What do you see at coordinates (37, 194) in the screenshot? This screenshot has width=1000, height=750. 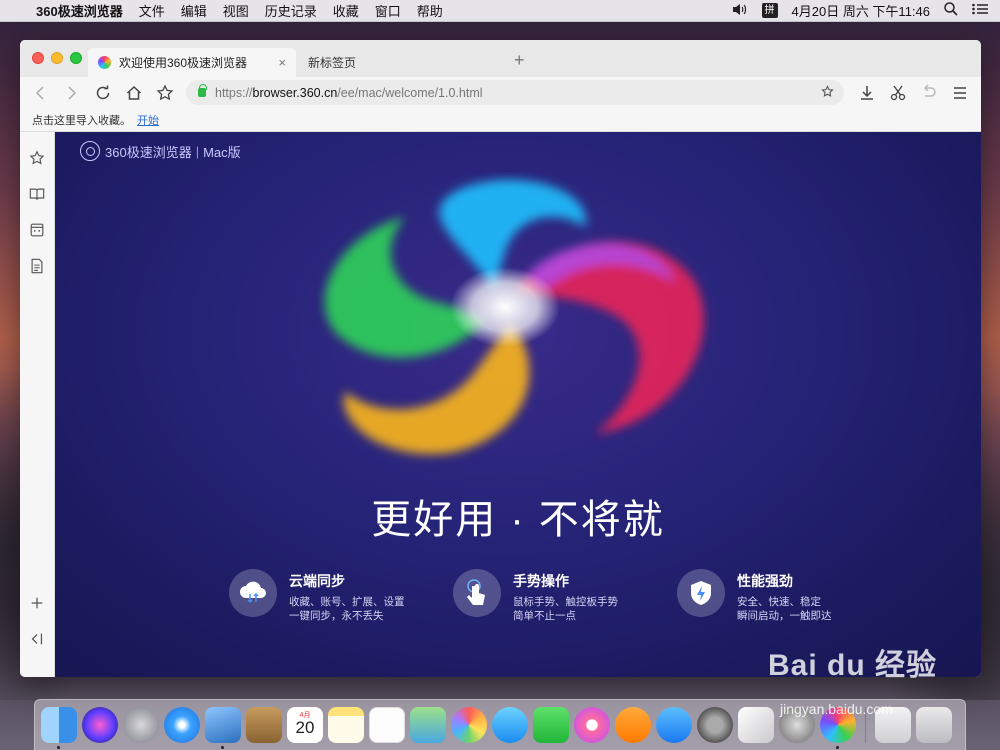 I see `reading-list-book-icon` at bounding box center [37, 194].